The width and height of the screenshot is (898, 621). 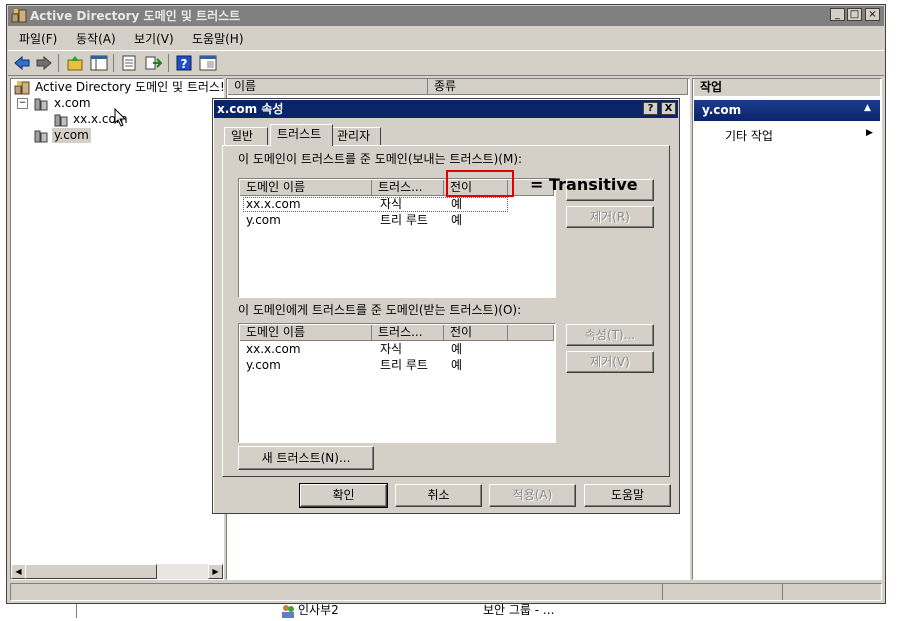 I want to click on incoming-row-1-trust: 자식, so click(x=391, y=349).